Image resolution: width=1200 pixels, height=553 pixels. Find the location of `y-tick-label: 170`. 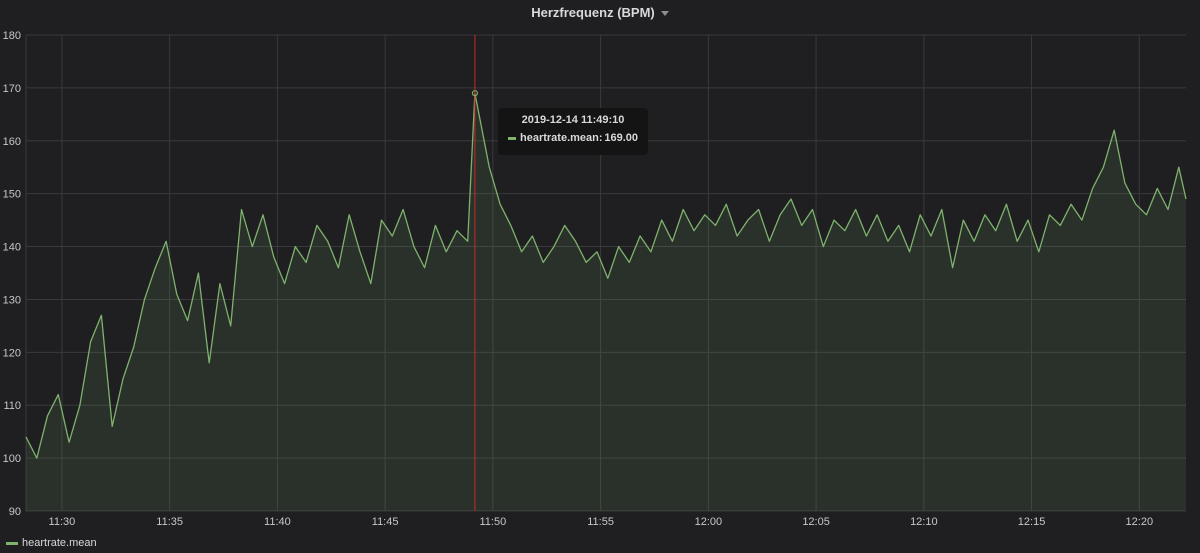

y-tick-label: 170 is located at coordinates (12, 89).